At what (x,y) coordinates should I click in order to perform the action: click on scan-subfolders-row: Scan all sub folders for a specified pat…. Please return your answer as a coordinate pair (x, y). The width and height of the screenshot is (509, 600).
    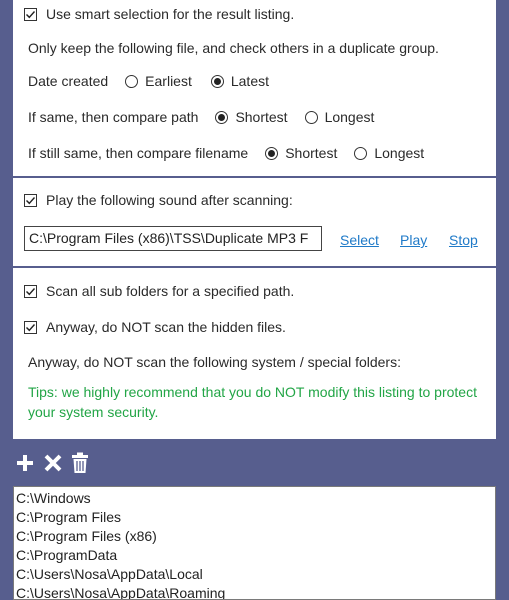
    Looking at the image, I should click on (159, 291).